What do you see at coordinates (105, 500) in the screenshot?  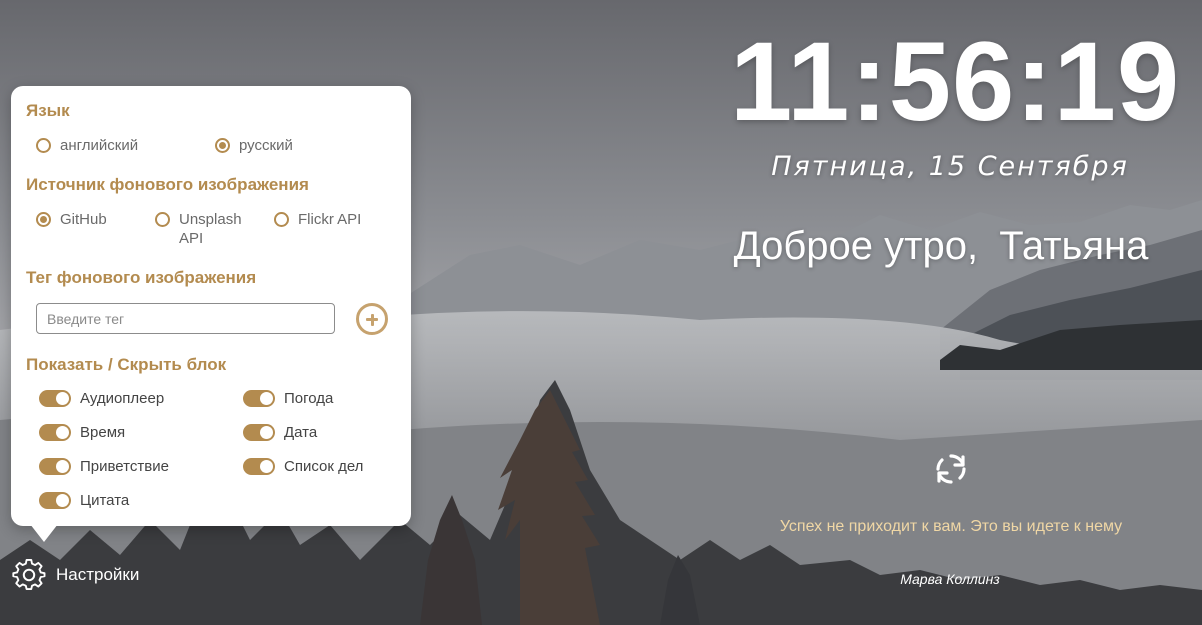 I see `toggle-label: Цитата` at bounding box center [105, 500].